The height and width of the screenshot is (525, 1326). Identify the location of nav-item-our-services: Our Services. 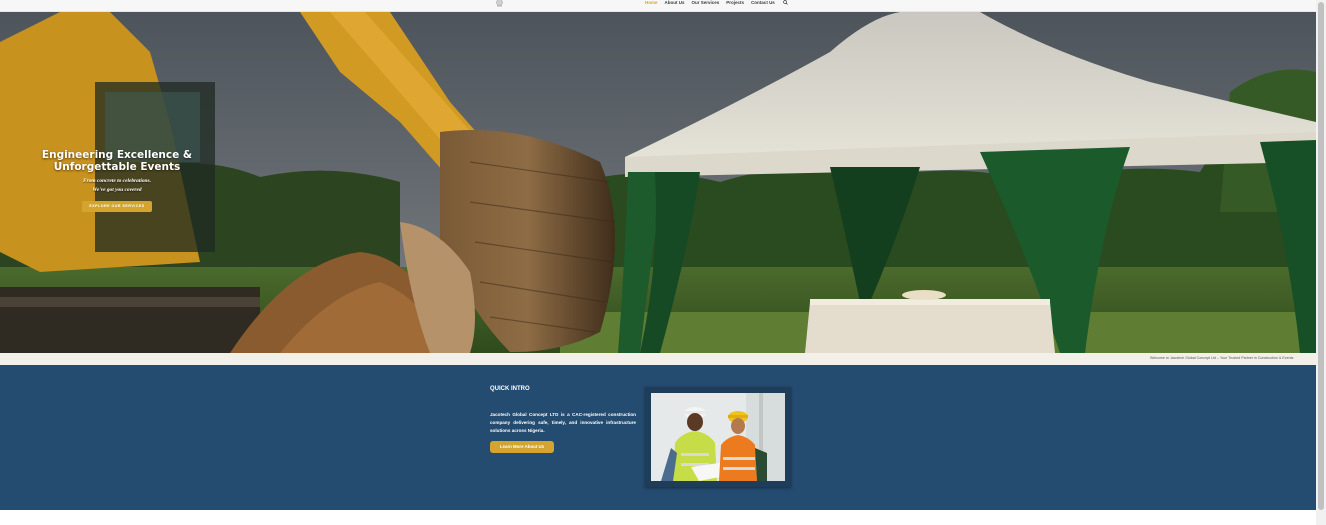
(706, 2).